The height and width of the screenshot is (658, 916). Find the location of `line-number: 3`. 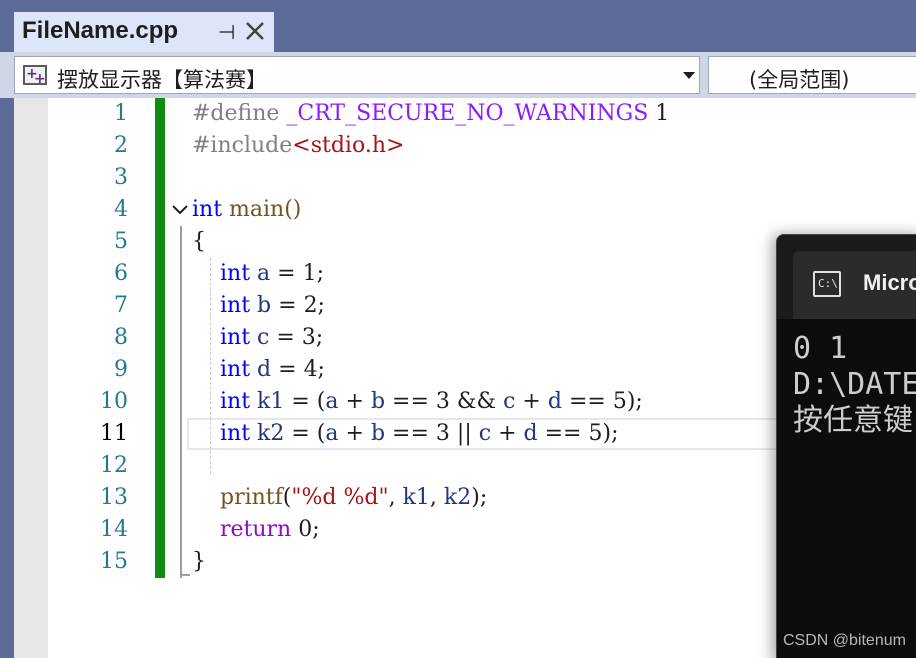

line-number: 3 is located at coordinates (121, 177).